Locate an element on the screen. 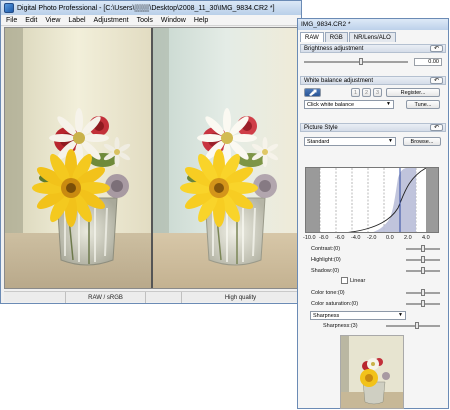  white-balance-reset-button: ↶ is located at coordinates (436, 80).